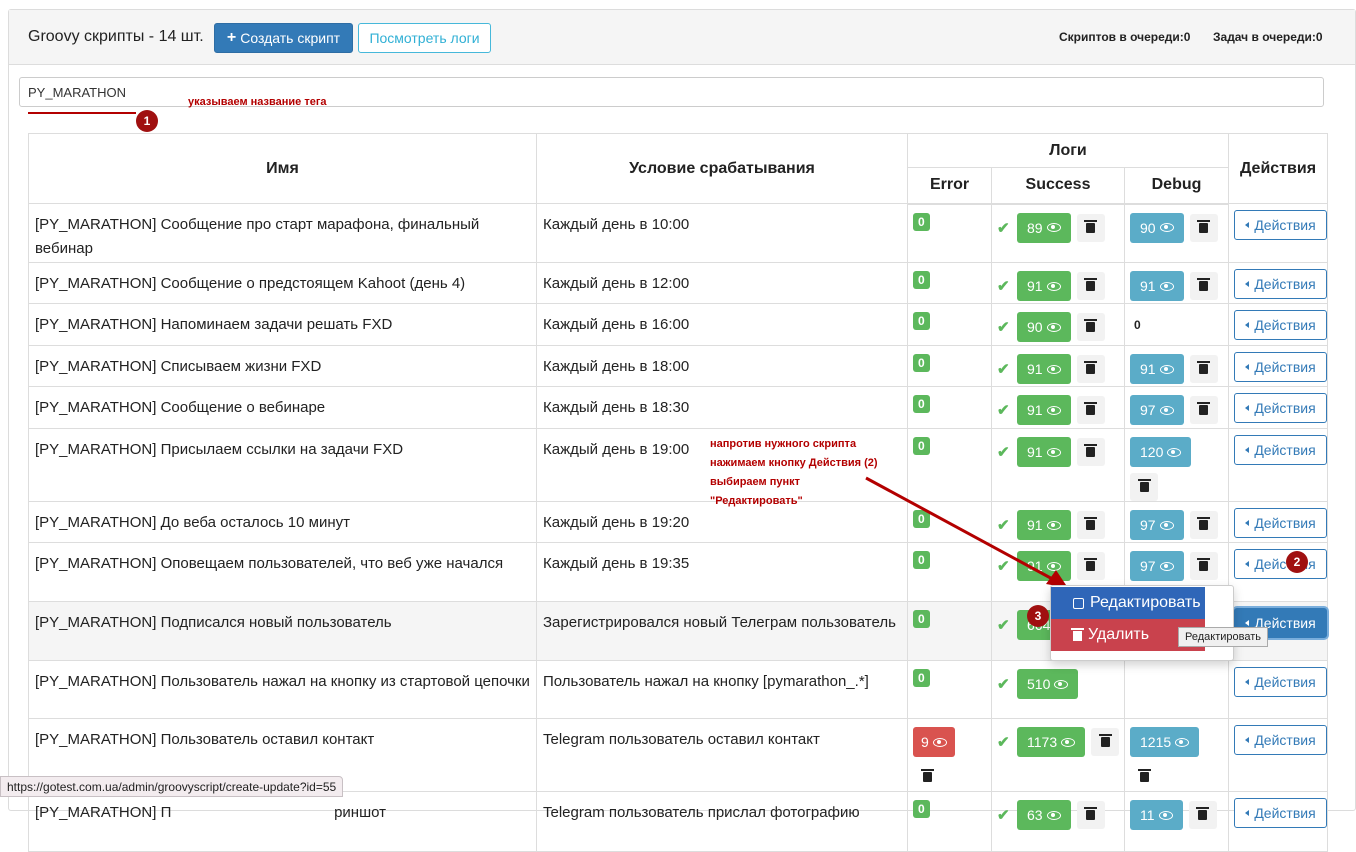 This screenshot has height=852, width=1356. What do you see at coordinates (1148, 410) in the screenshot?
I see `debug-count: 97` at bounding box center [1148, 410].